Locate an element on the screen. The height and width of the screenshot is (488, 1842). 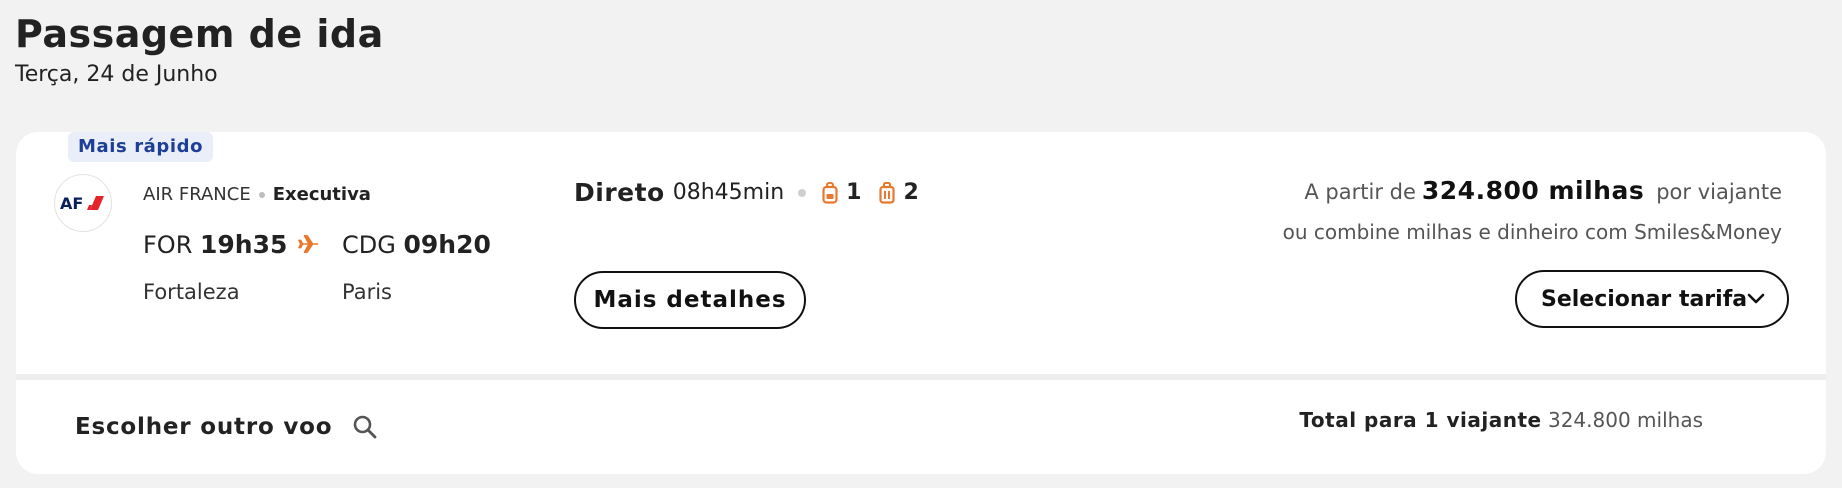
suitcase-icon is located at coordinates (887, 192).